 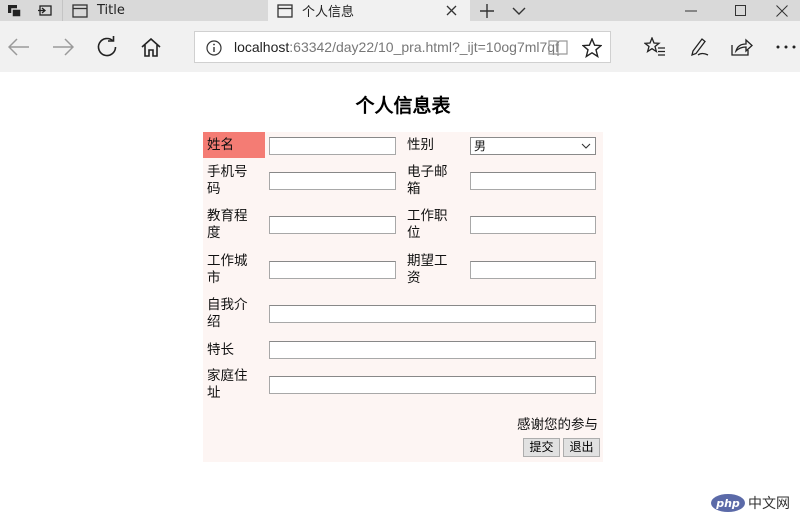 What do you see at coordinates (227, 172) in the screenshot?
I see `phone-label-line1: 手机号` at bounding box center [227, 172].